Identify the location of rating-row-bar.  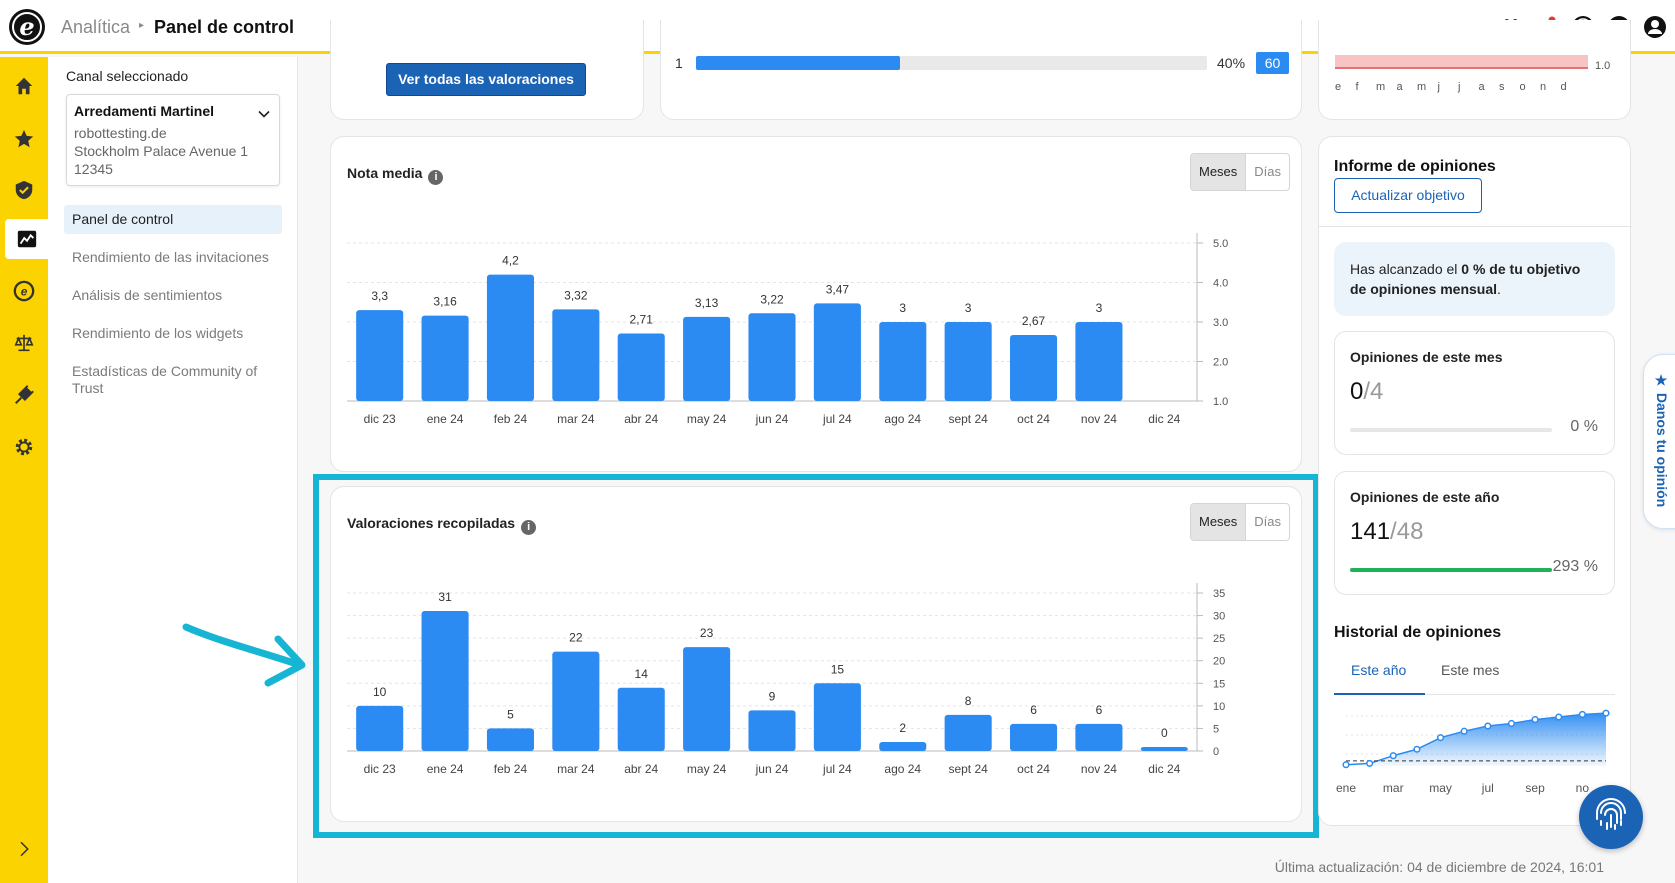
(951, 63).